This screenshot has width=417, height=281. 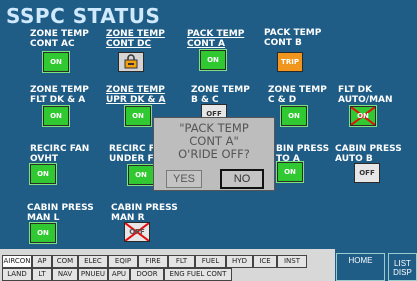 What do you see at coordinates (368, 154) in the screenshot?
I see `cell-label: CABIN PRESS AUTO B` at bounding box center [368, 154].